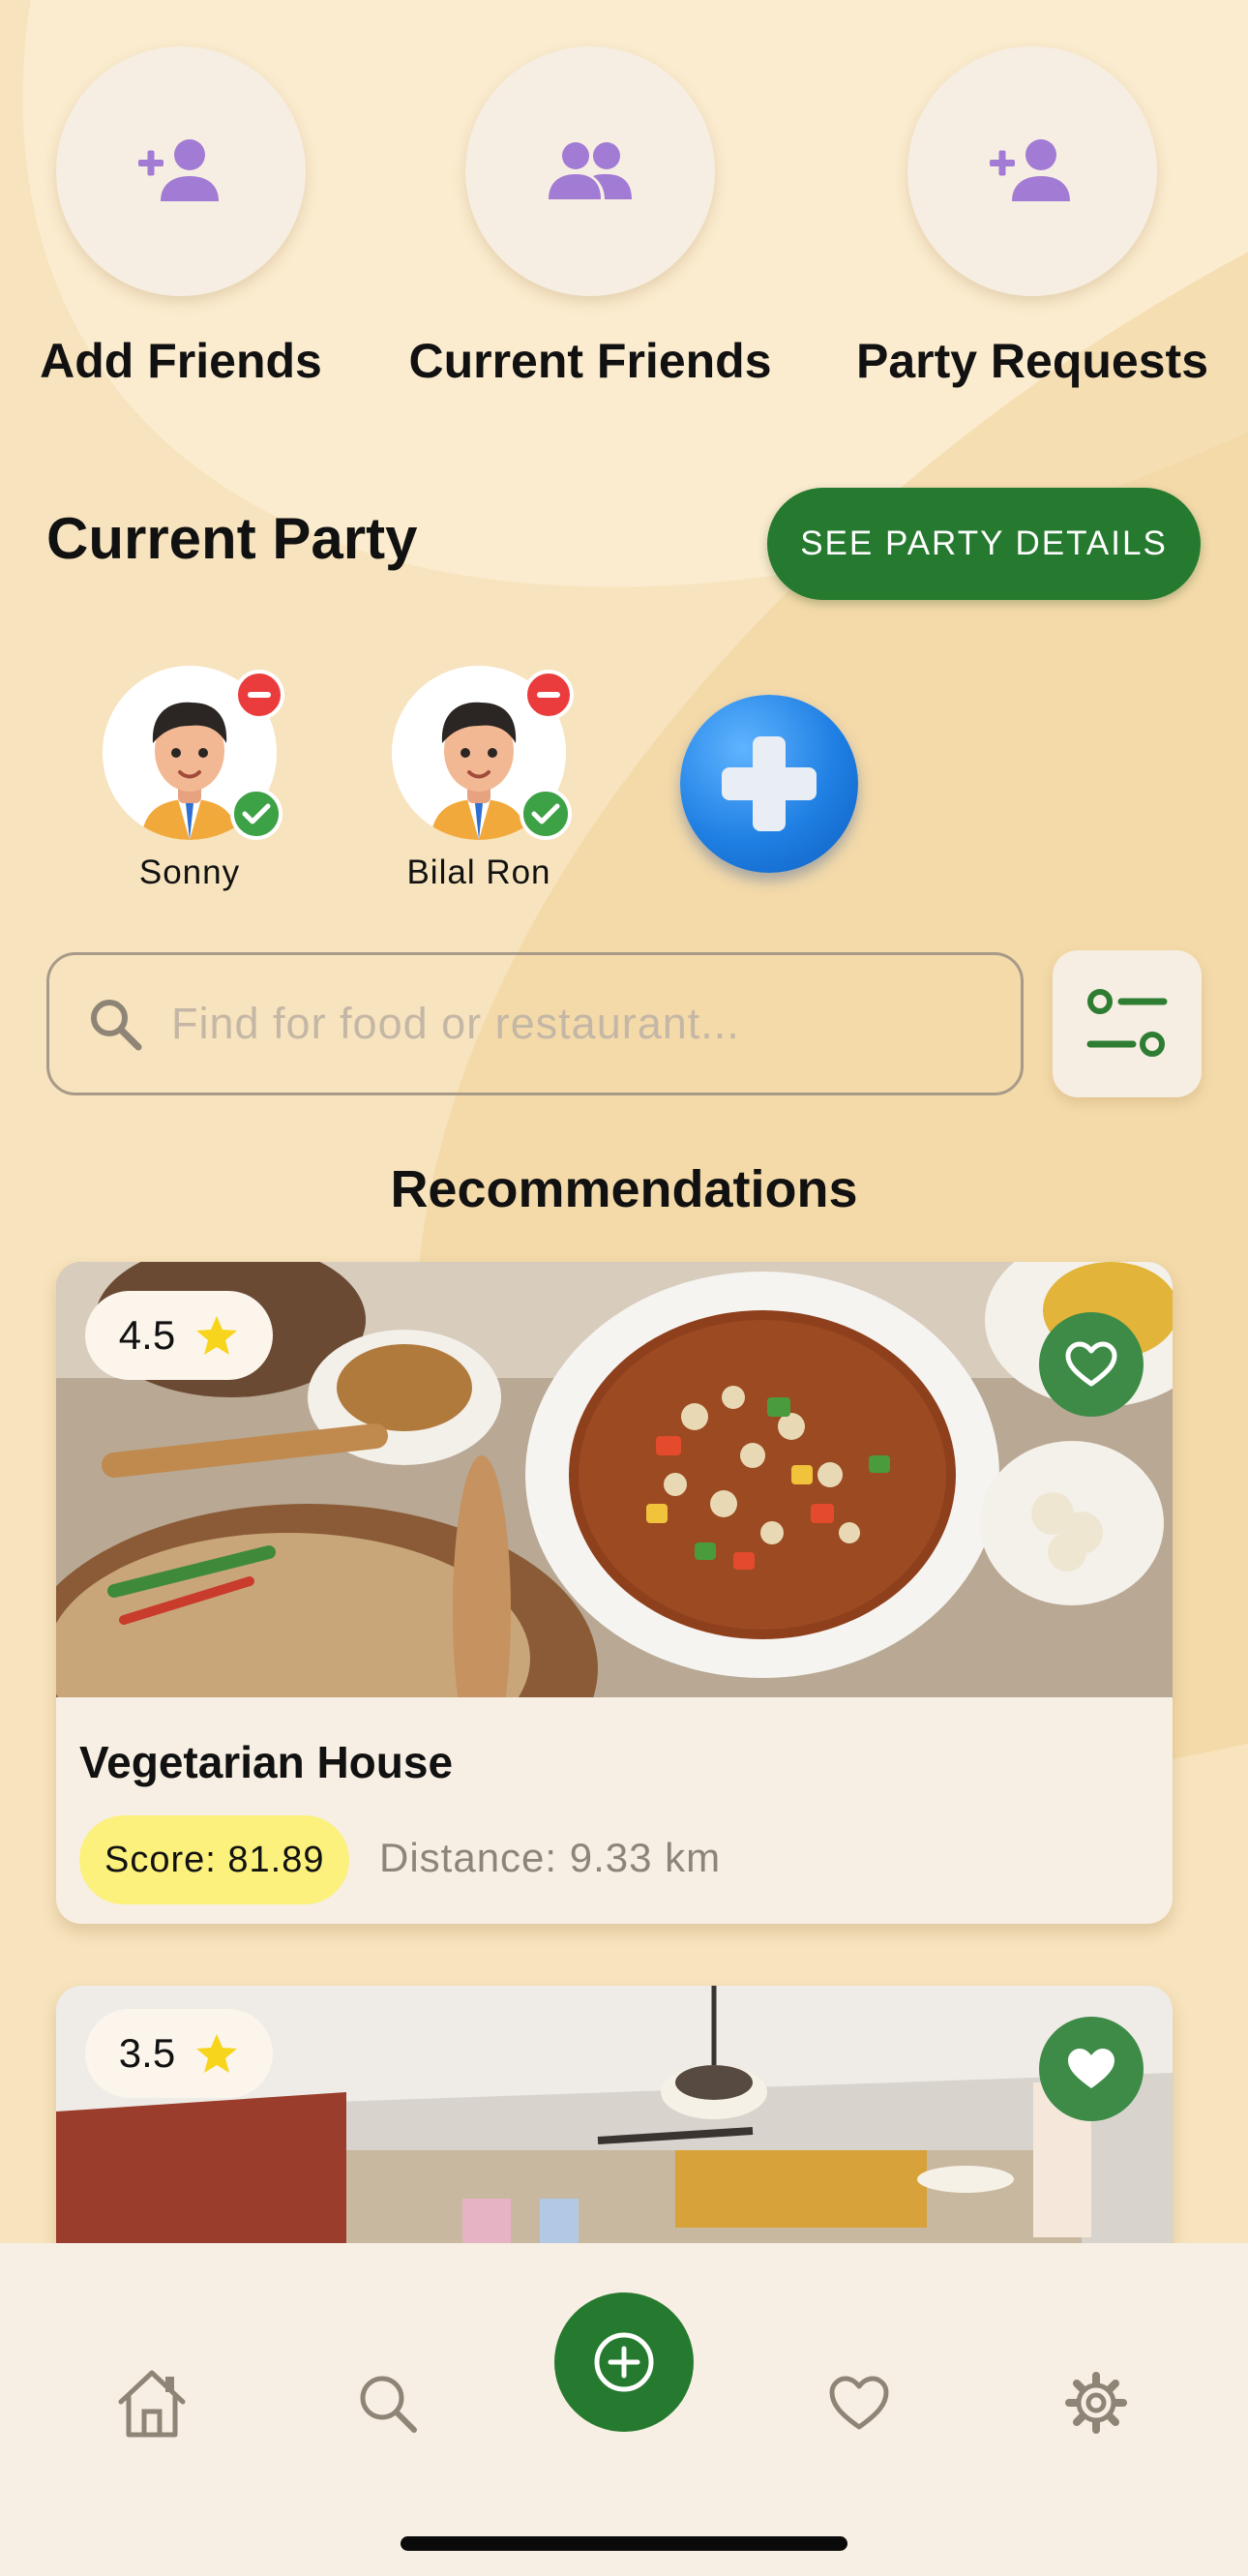 The image size is (1248, 2576). I want to click on restaurant-card: 3.5, so click(615, 2131).